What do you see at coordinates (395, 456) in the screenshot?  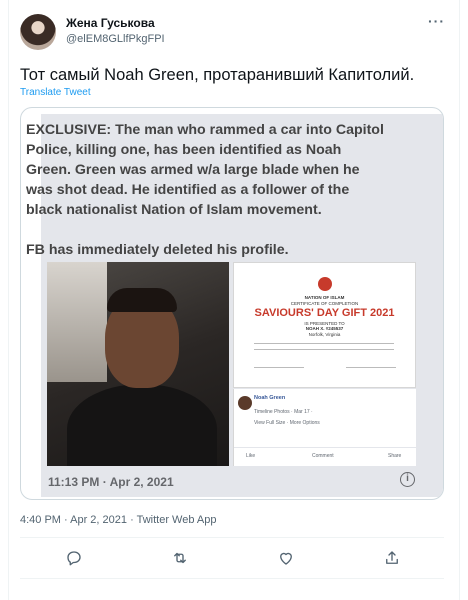 I see `fb-share: Share` at bounding box center [395, 456].